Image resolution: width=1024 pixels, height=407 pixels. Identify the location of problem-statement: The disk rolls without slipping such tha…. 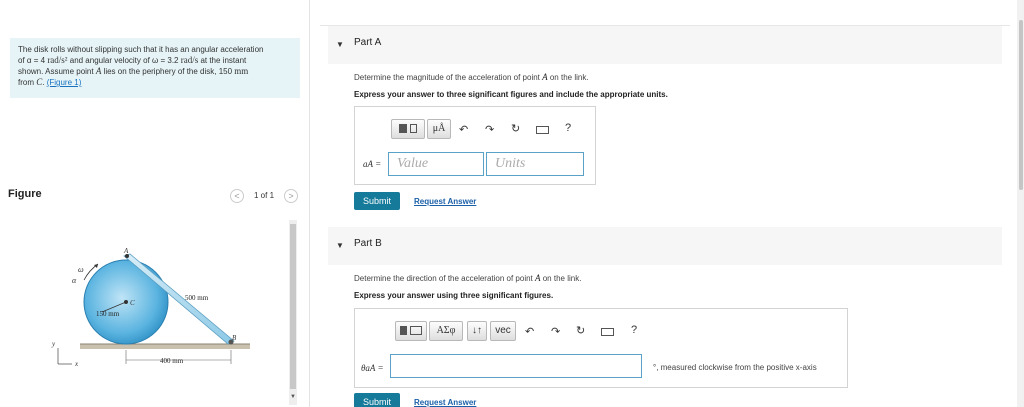
(155, 68).